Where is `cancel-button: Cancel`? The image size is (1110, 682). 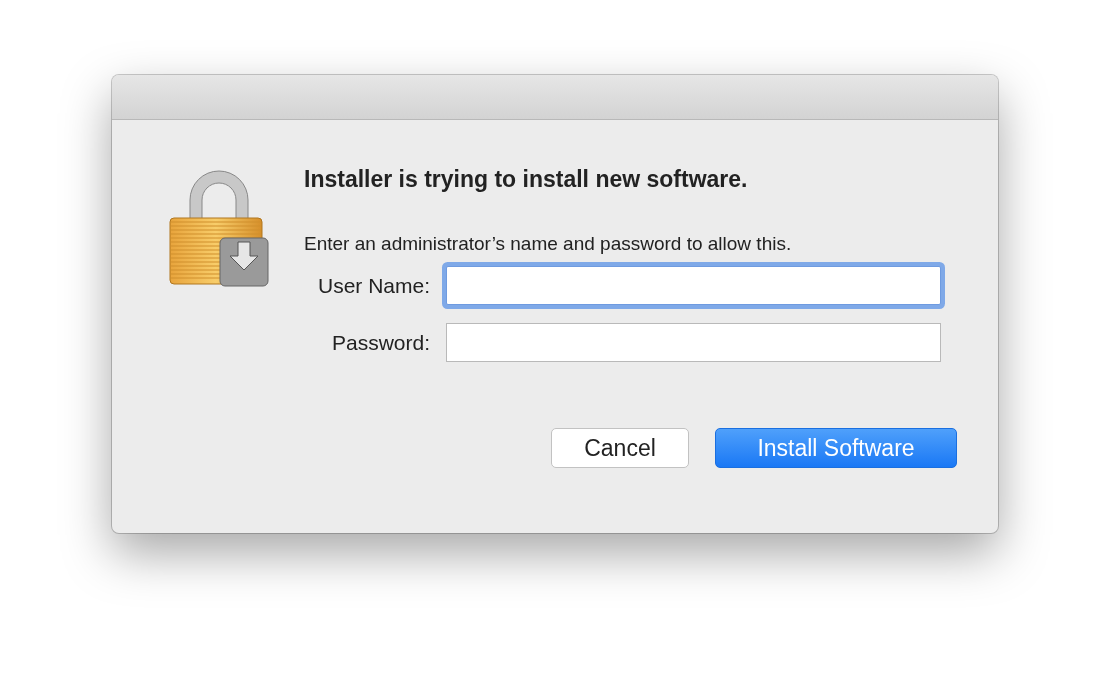
cancel-button: Cancel is located at coordinates (620, 448).